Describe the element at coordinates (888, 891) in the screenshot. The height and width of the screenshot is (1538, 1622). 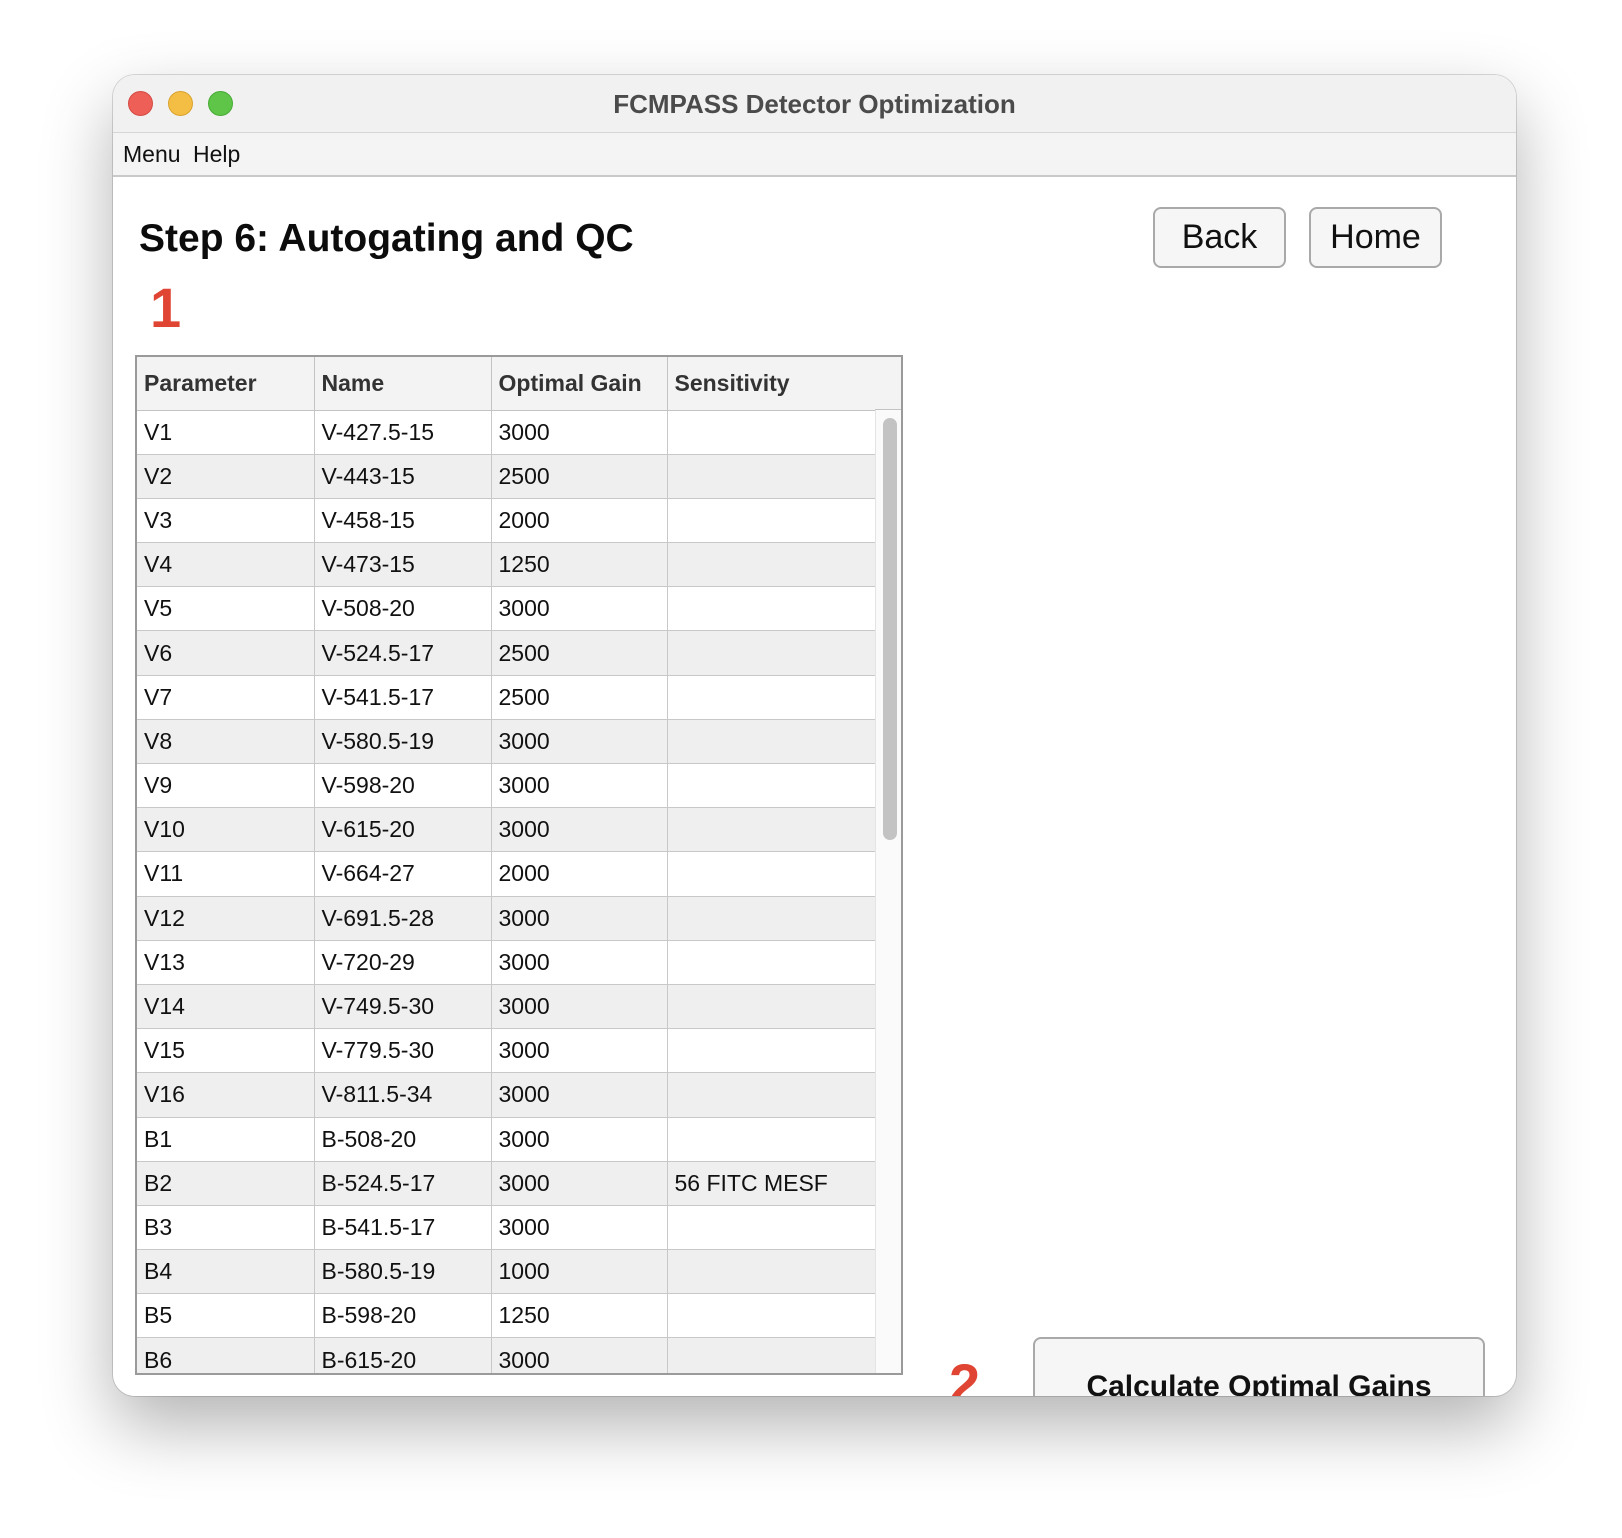
I see `table-scrollbar` at that location.